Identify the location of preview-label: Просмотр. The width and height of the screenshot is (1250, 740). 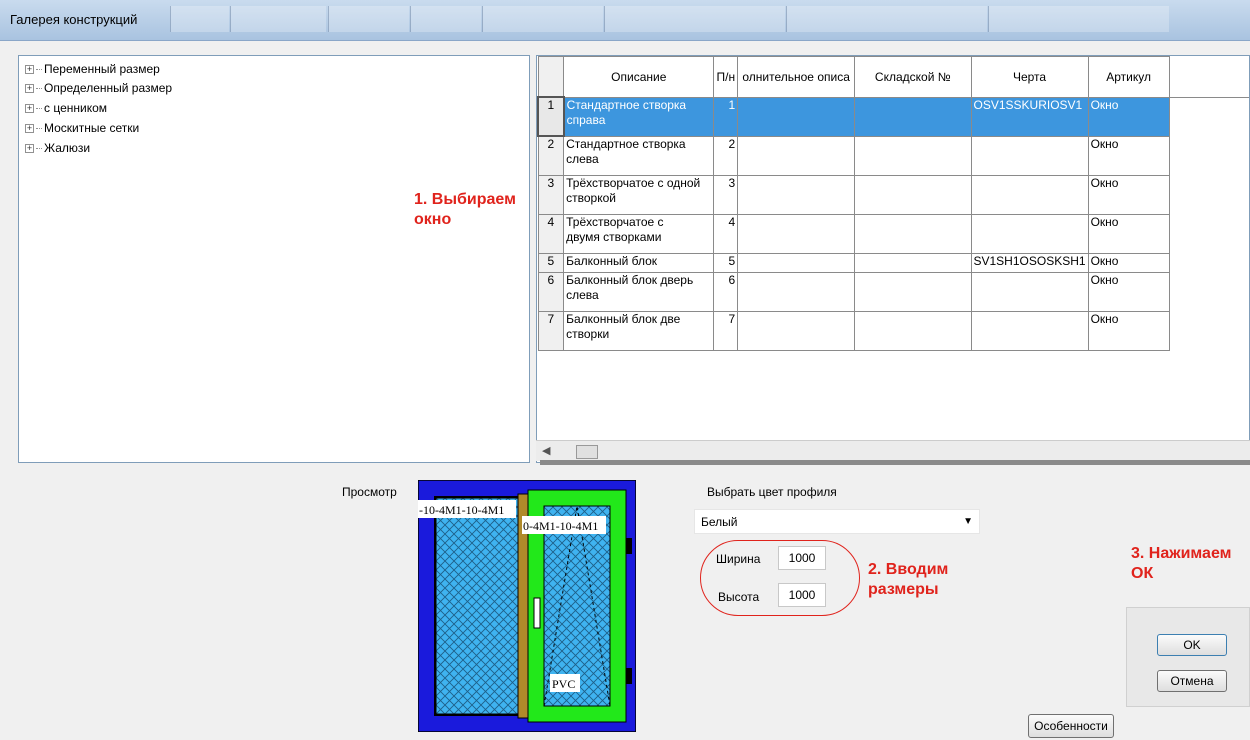
(369, 492).